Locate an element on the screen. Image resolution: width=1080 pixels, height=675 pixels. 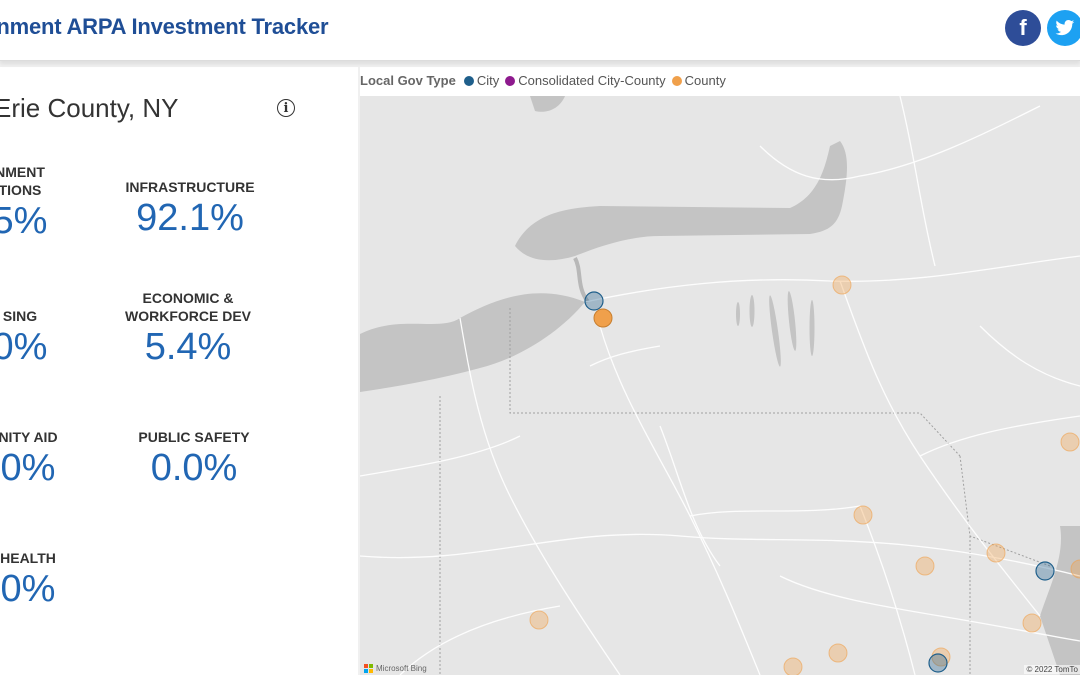
metric-value: 92.1% is located at coordinates (190, 218).